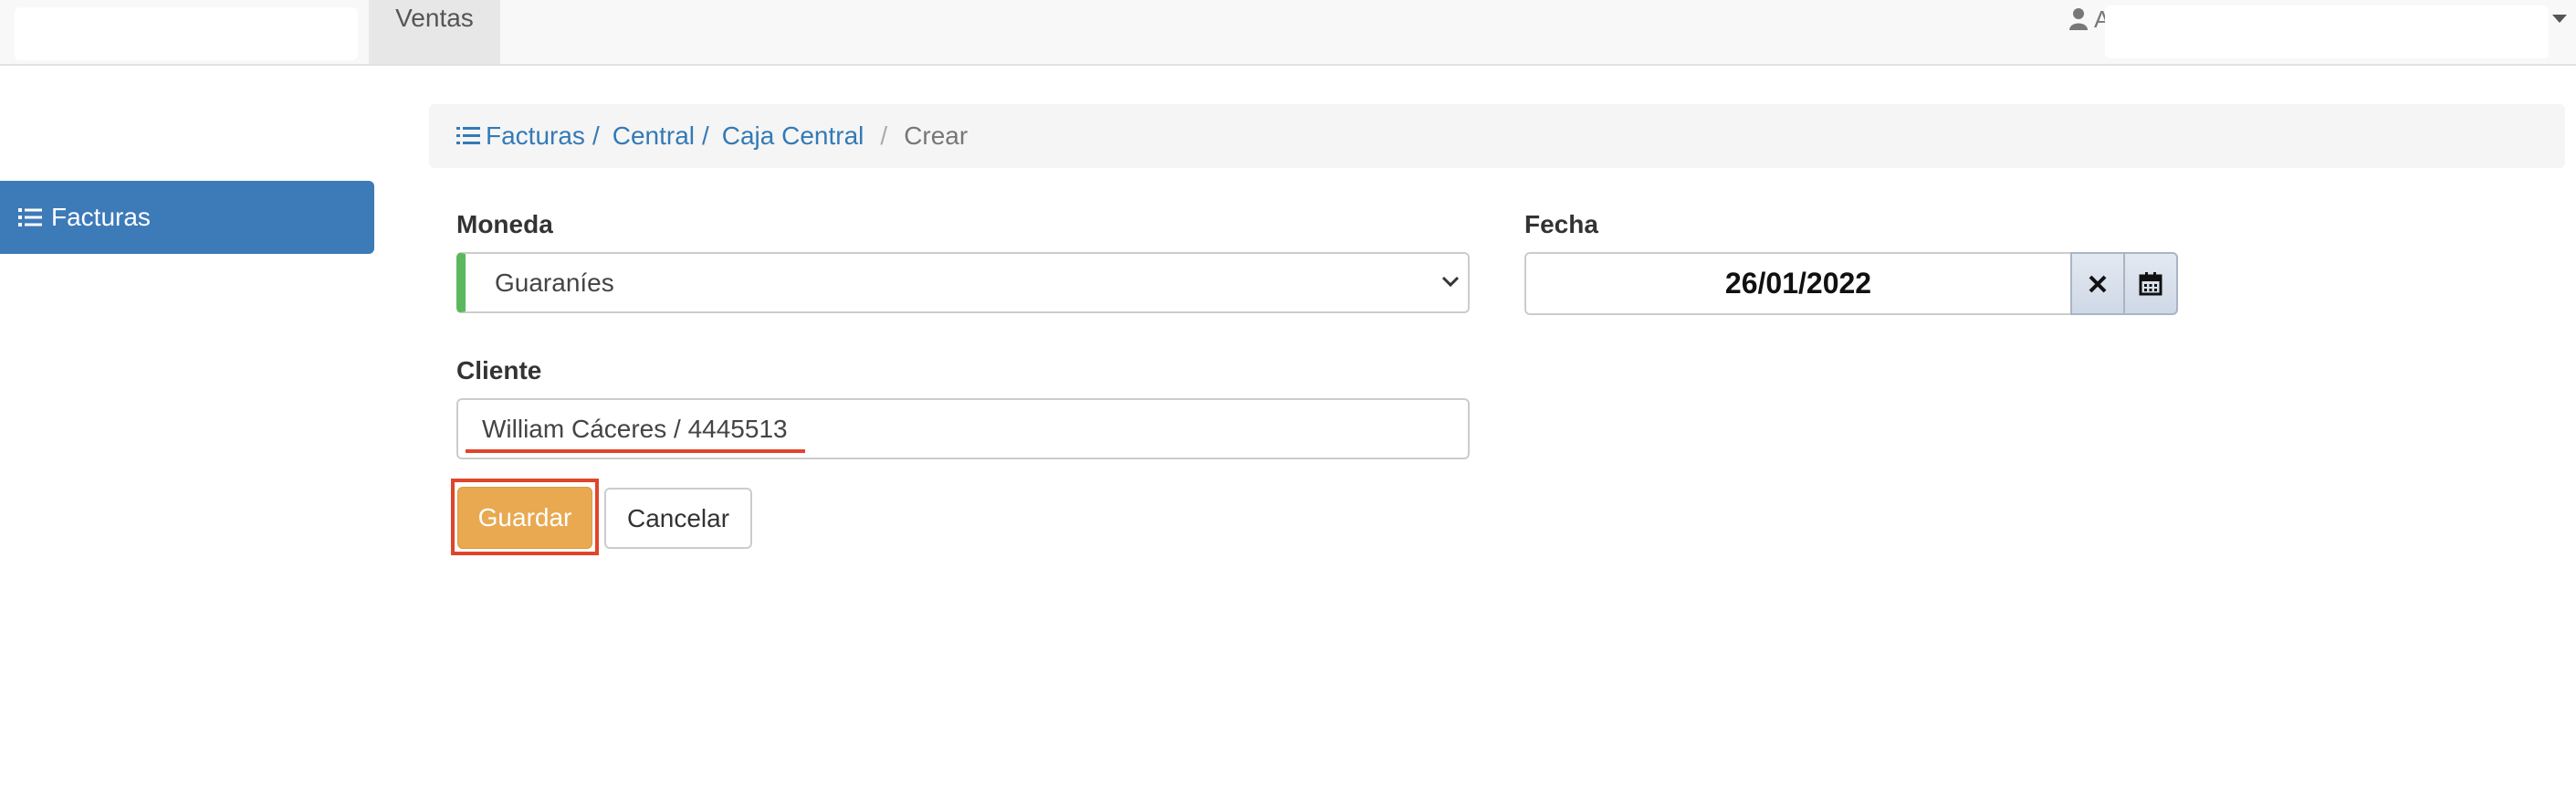 The height and width of the screenshot is (811, 2576). What do you see at coordinates (187, 218) in the screenshot?
I see `sidebar-item-facturas: Facturas` at bounding box center [187, 218].